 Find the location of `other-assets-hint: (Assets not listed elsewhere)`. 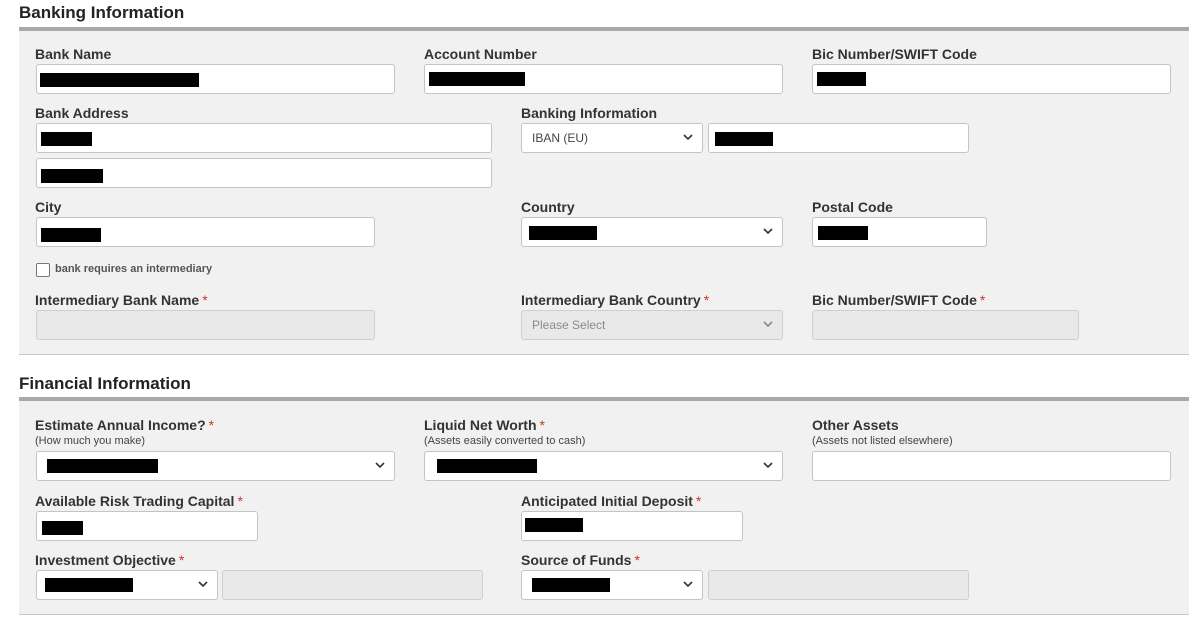

other-assets-hint: (Assets not listed elsewhere) is located at coordinates (882, 441).